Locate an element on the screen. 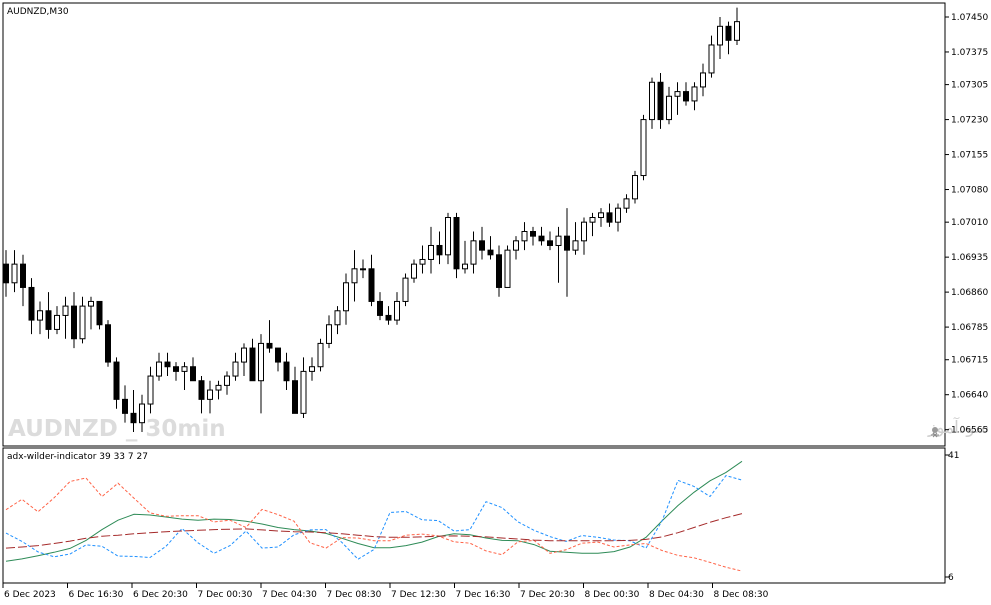 The width and height of the screenshot is (991, 605). price-tick-label: 1.06785 is located at coordinates (969, 328).